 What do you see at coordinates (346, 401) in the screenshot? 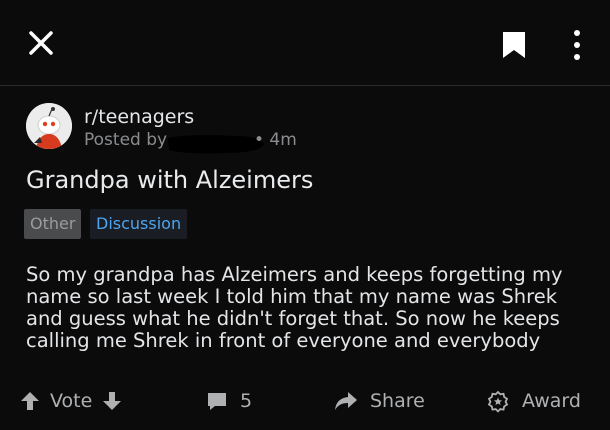
I see `share-icon` at bounding box center [346, 401].